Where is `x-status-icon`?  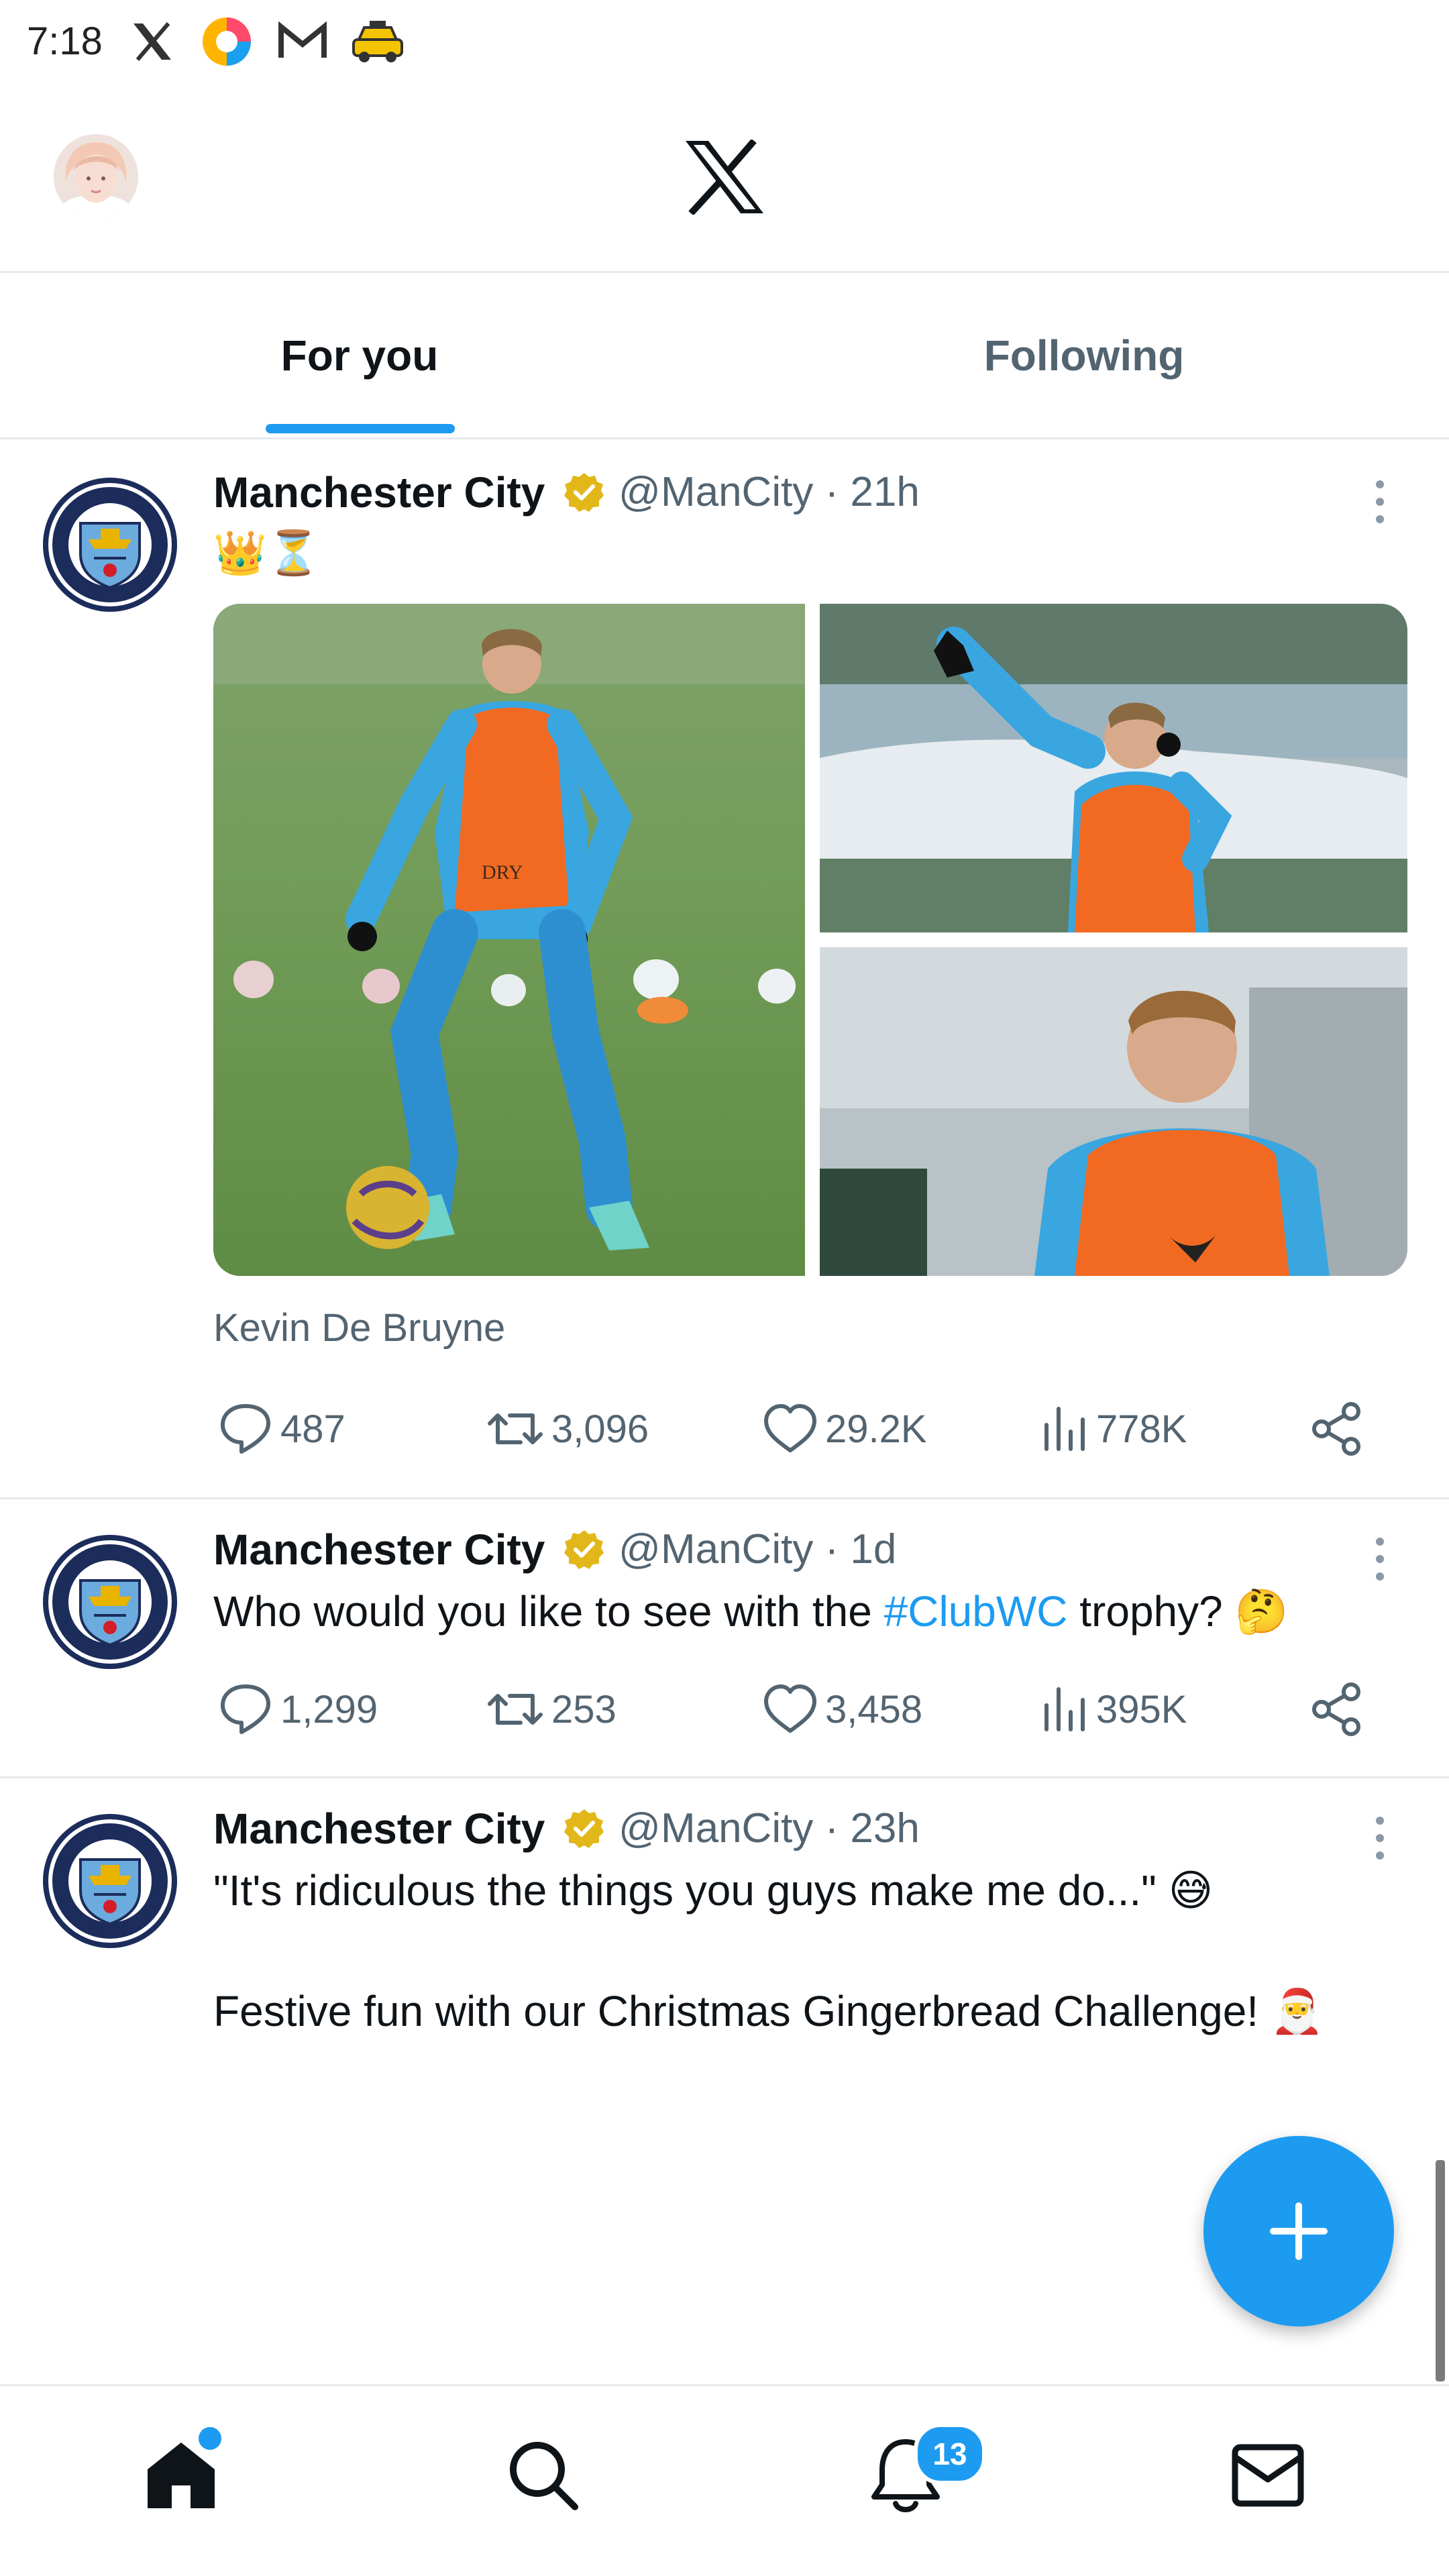 x-status-icon is located at coordinates (152, 41).